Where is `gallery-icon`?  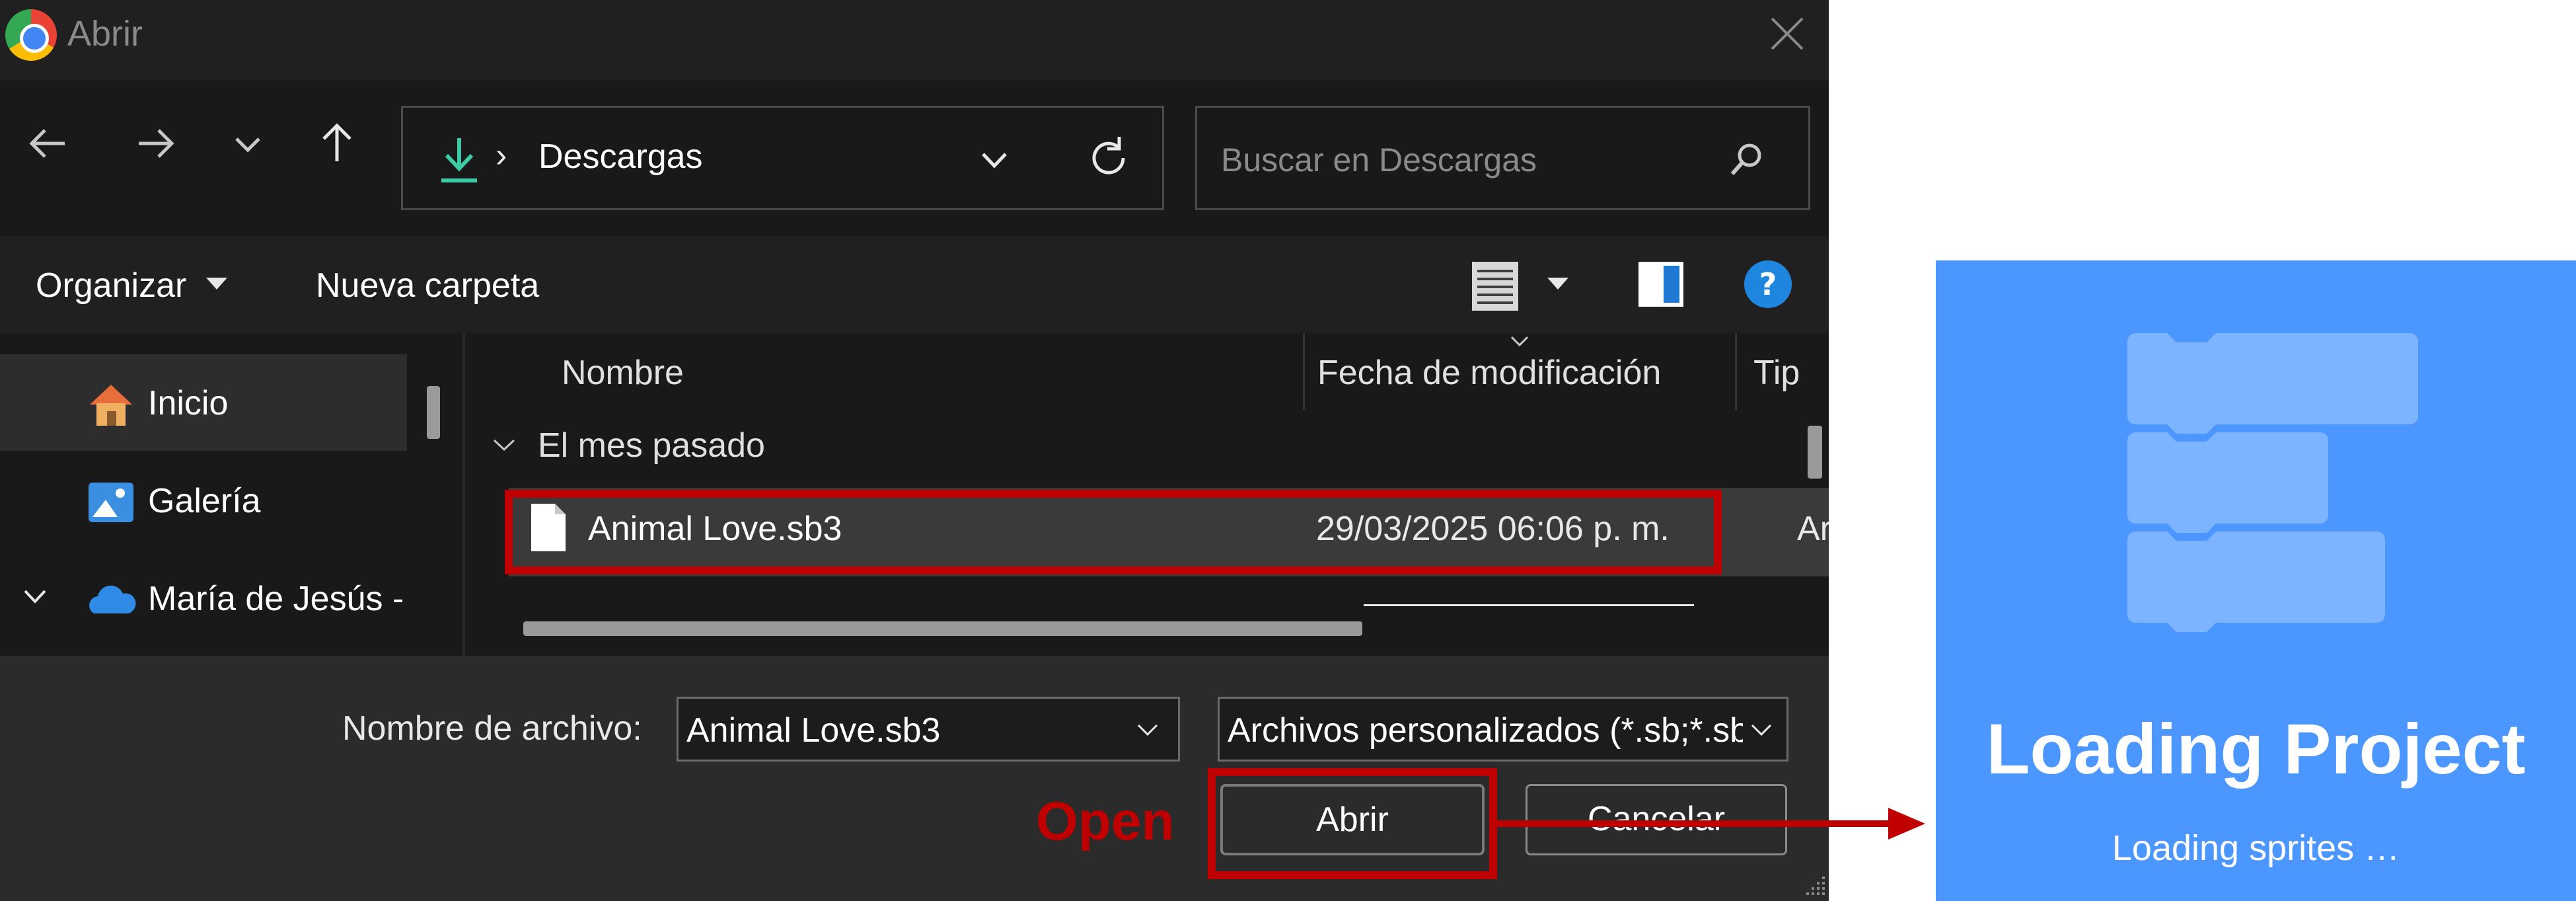 gallery-icon is located at coordinates (111, 502).